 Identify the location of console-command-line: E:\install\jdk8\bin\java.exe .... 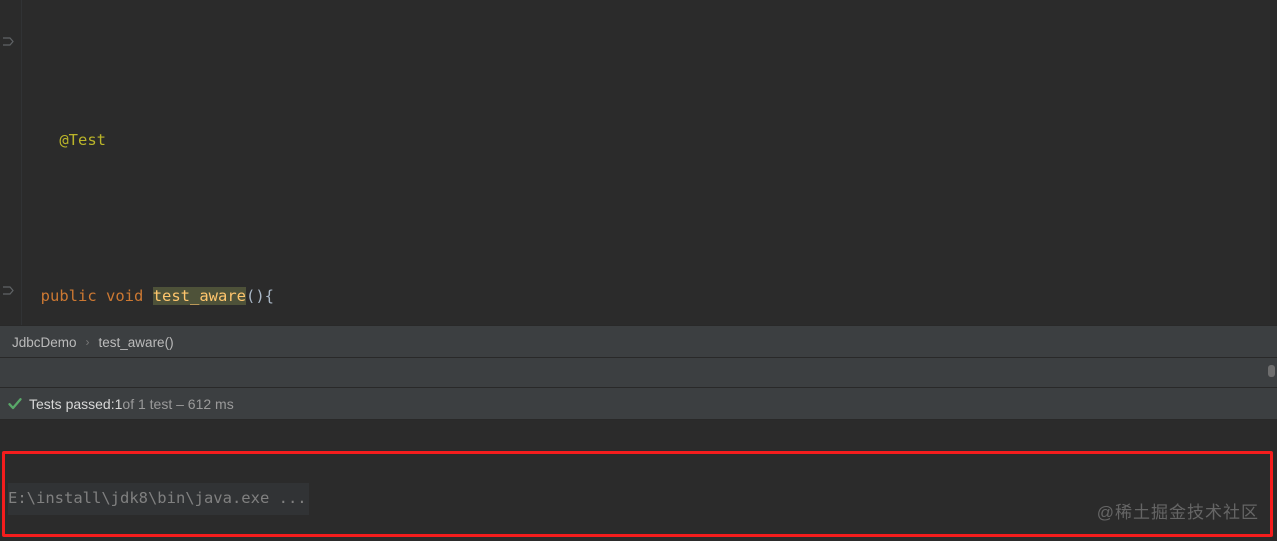
(638, 499).